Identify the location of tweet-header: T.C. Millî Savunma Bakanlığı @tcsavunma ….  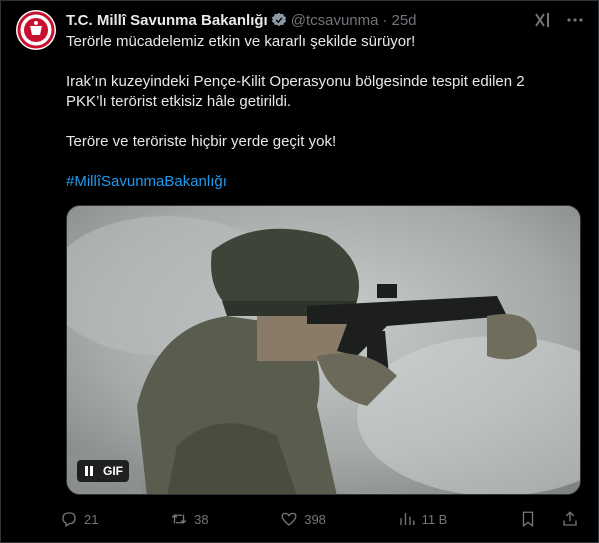
(324, 20).